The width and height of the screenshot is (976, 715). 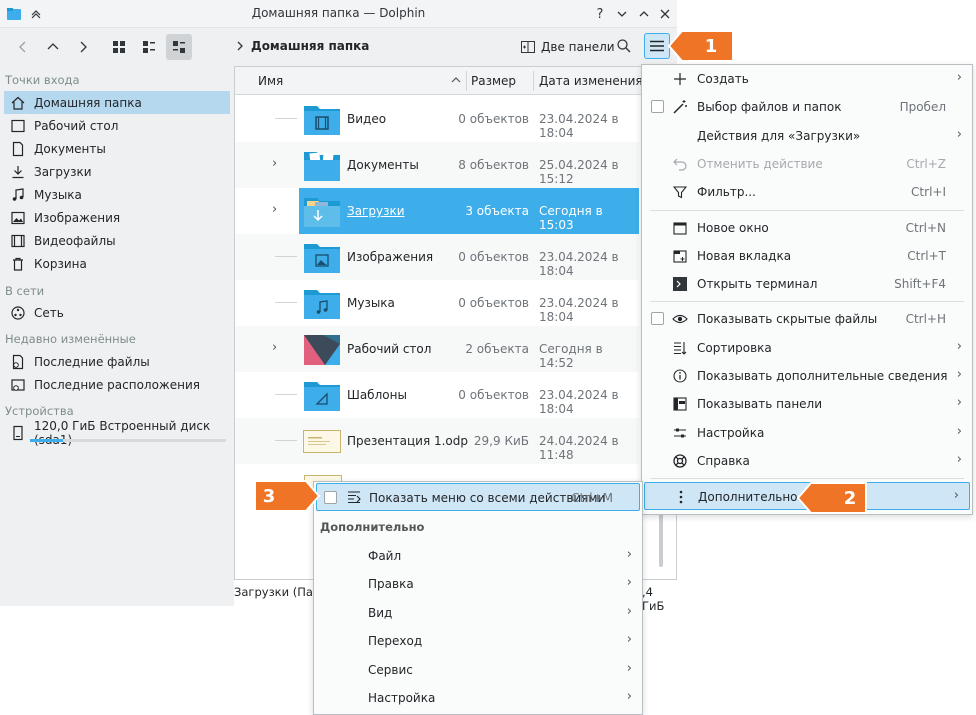 What do you see at coordinates (179, 47) in the screenshot?
I see `details-view-button` at bounding box center [179, 47].